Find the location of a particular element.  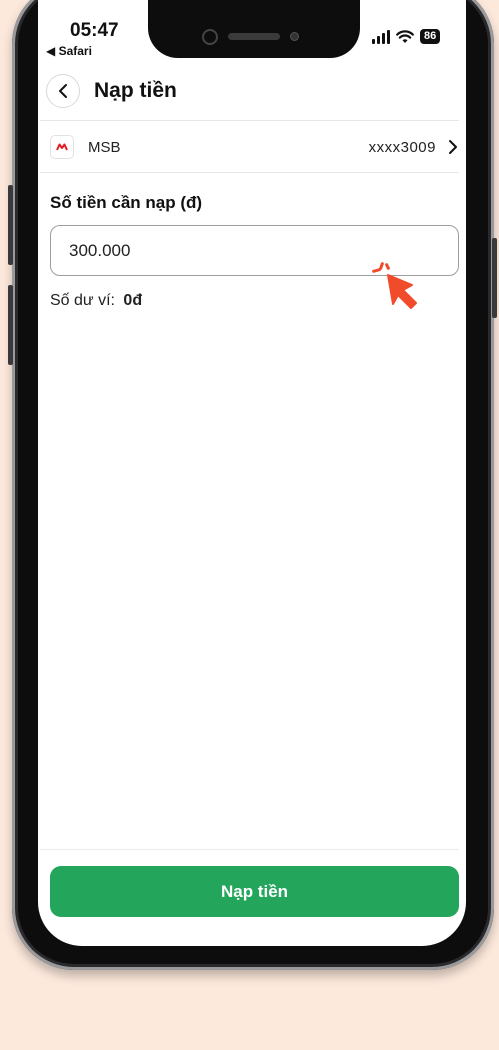

wifi-icon is located at coordinates (405, 36).